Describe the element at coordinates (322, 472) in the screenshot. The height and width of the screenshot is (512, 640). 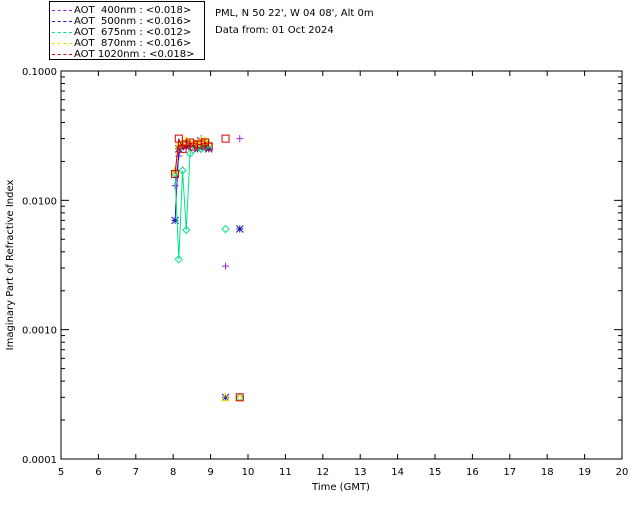
I see `x-tick-label-12: 12` at that location.